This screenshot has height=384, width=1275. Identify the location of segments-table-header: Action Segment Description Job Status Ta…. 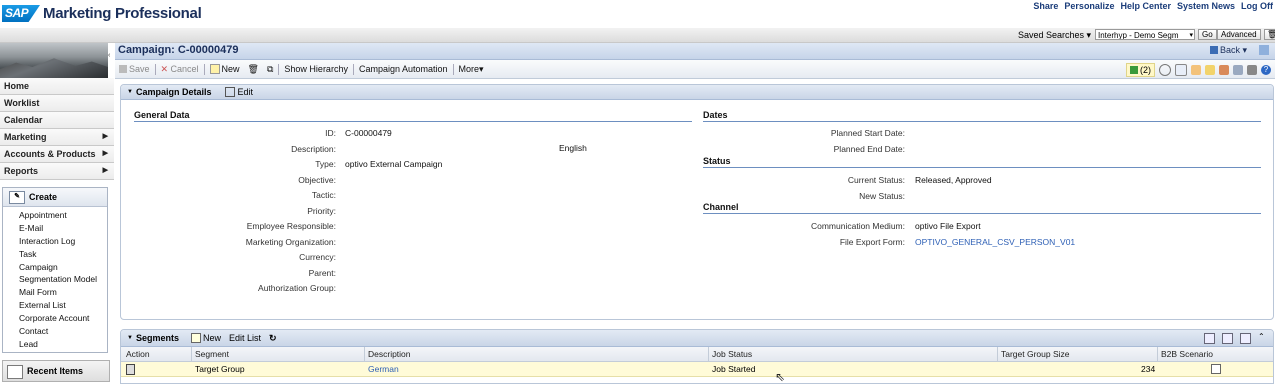
(697, 354).